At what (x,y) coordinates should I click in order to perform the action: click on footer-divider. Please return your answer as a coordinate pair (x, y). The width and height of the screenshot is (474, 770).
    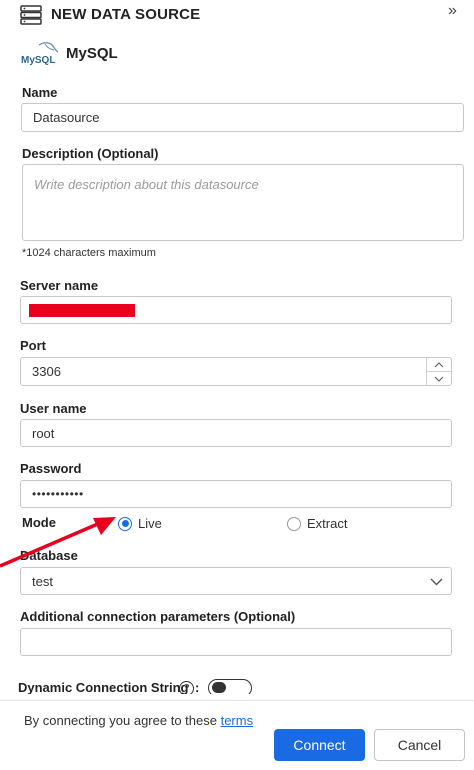
    Looking at the image, I should click on (237, 700).